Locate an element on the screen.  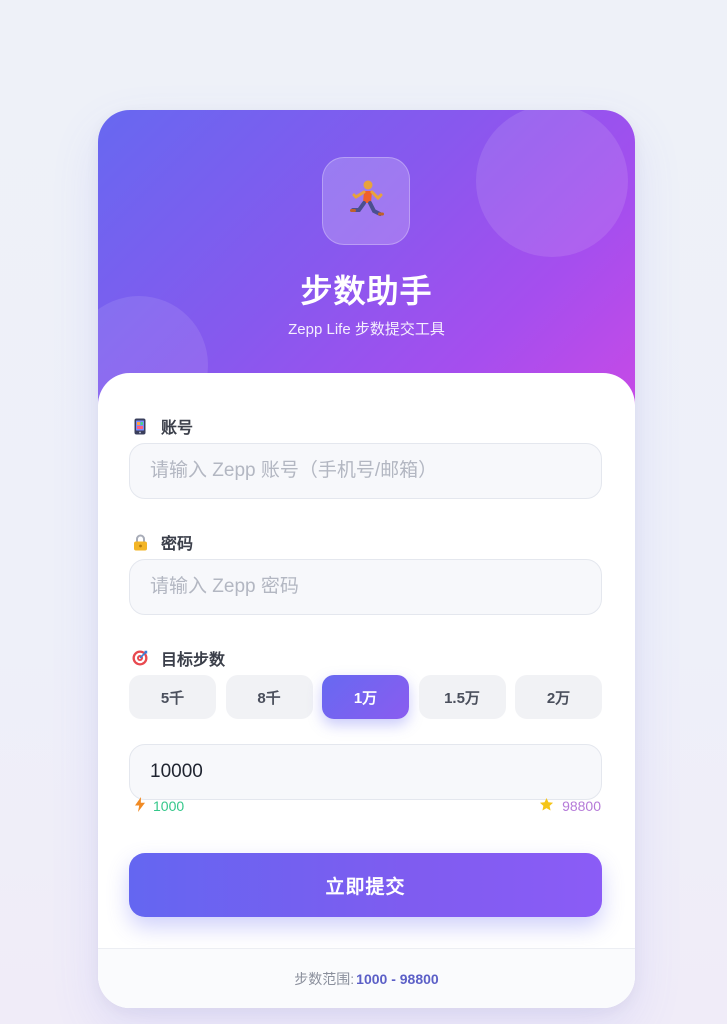
min-steps-hint: 1000 is located at coordinates (159, 806).